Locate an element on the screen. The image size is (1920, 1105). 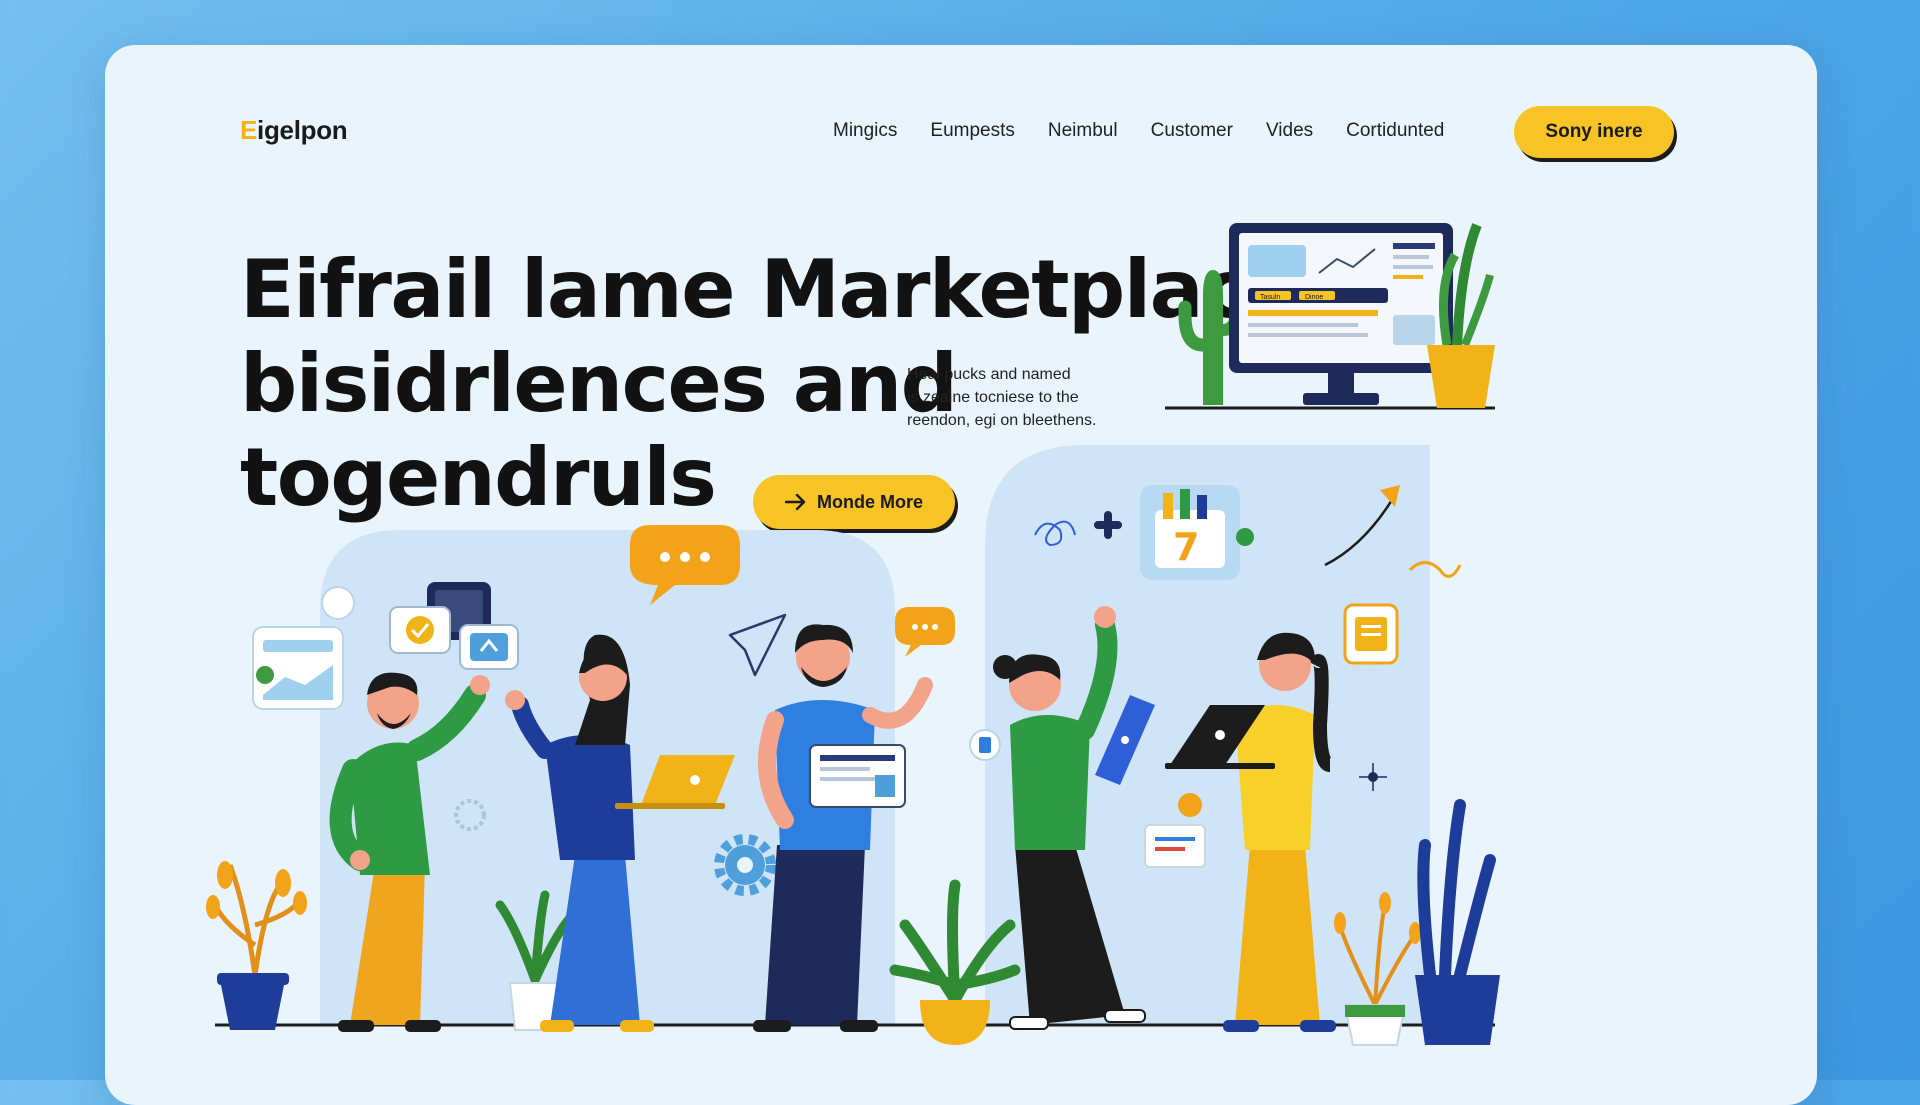
calendar-icon: 7 is located at coordinates (1190, 532).